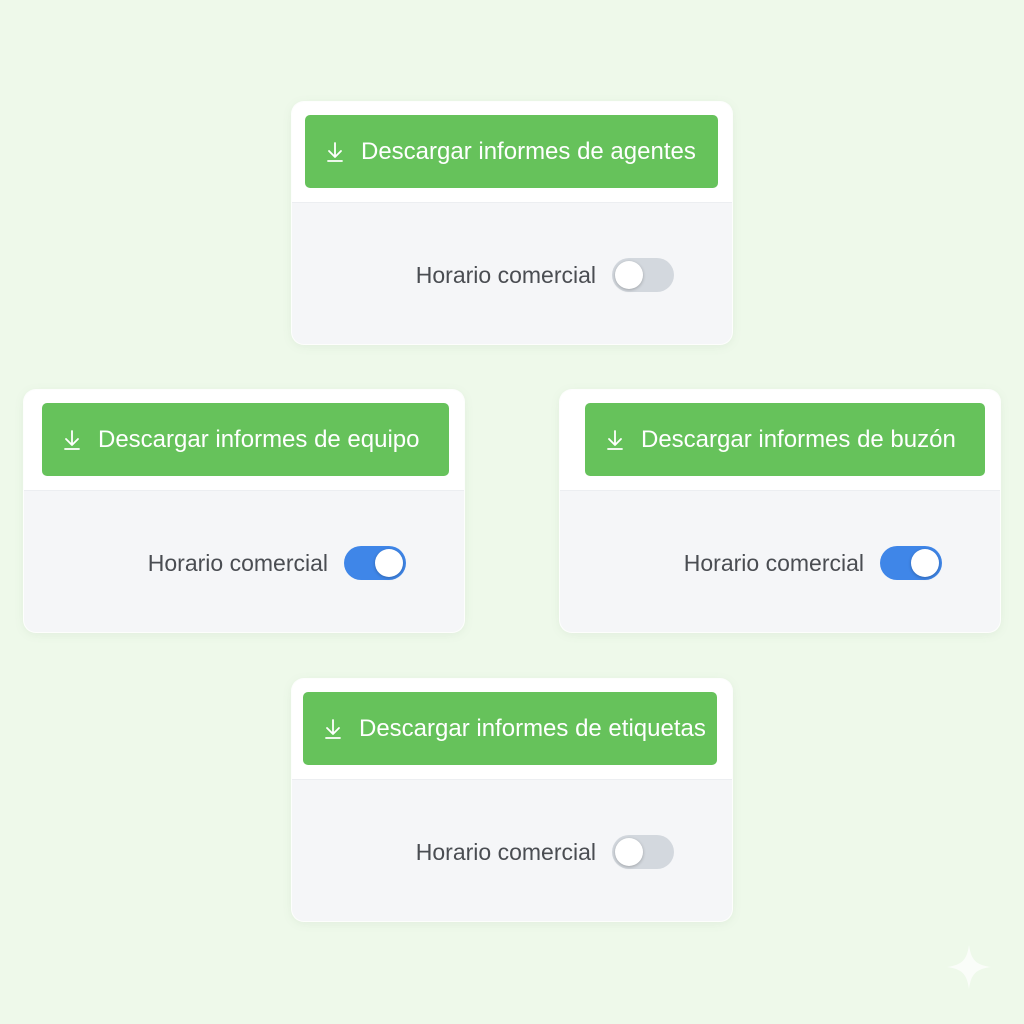 The height and width of the screenshot is (1024, 1024). I want to click on card-header: Descargar informes de buzón, so click(780, 440).